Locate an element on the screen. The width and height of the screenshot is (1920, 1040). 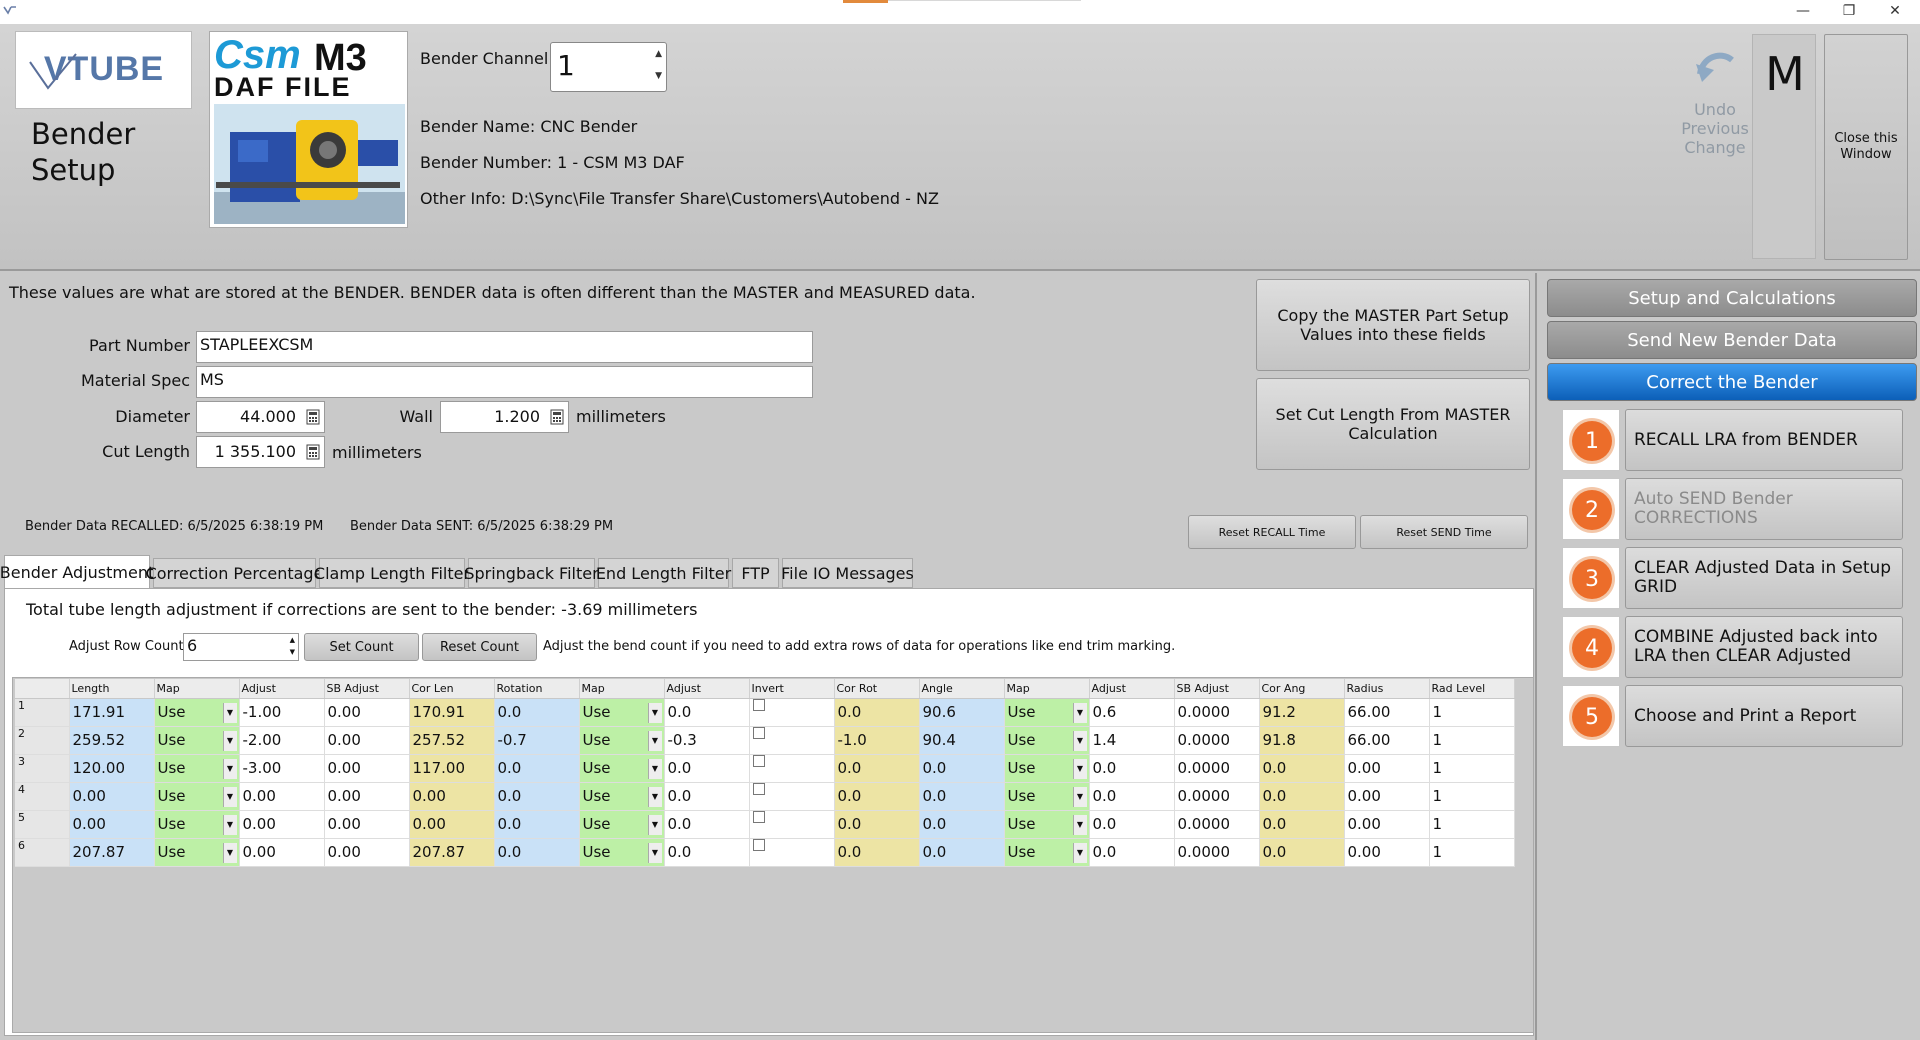
spin-up-icon: ▲ is located at coordinates (292, 640).